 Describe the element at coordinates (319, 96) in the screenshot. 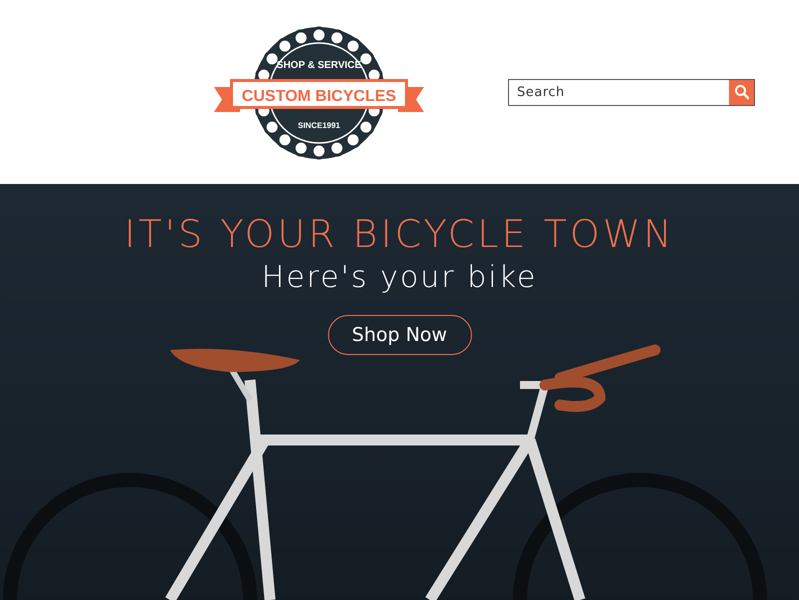

I see `logo-name: CUSTOM BICYCLES` at that location.